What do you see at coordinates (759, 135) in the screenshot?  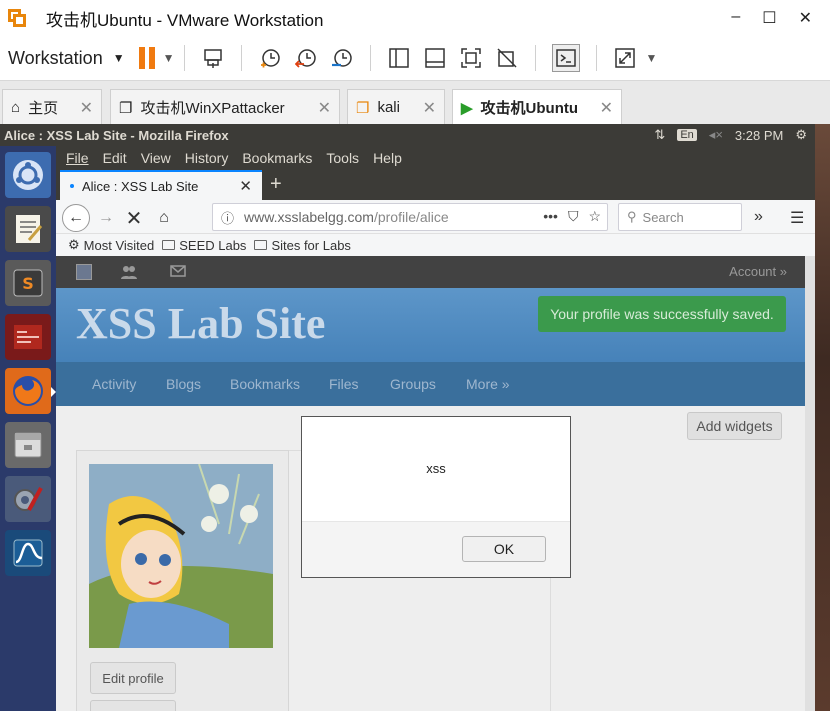 I see `clock: 3:28 PM` at bounding box center [759, 135].